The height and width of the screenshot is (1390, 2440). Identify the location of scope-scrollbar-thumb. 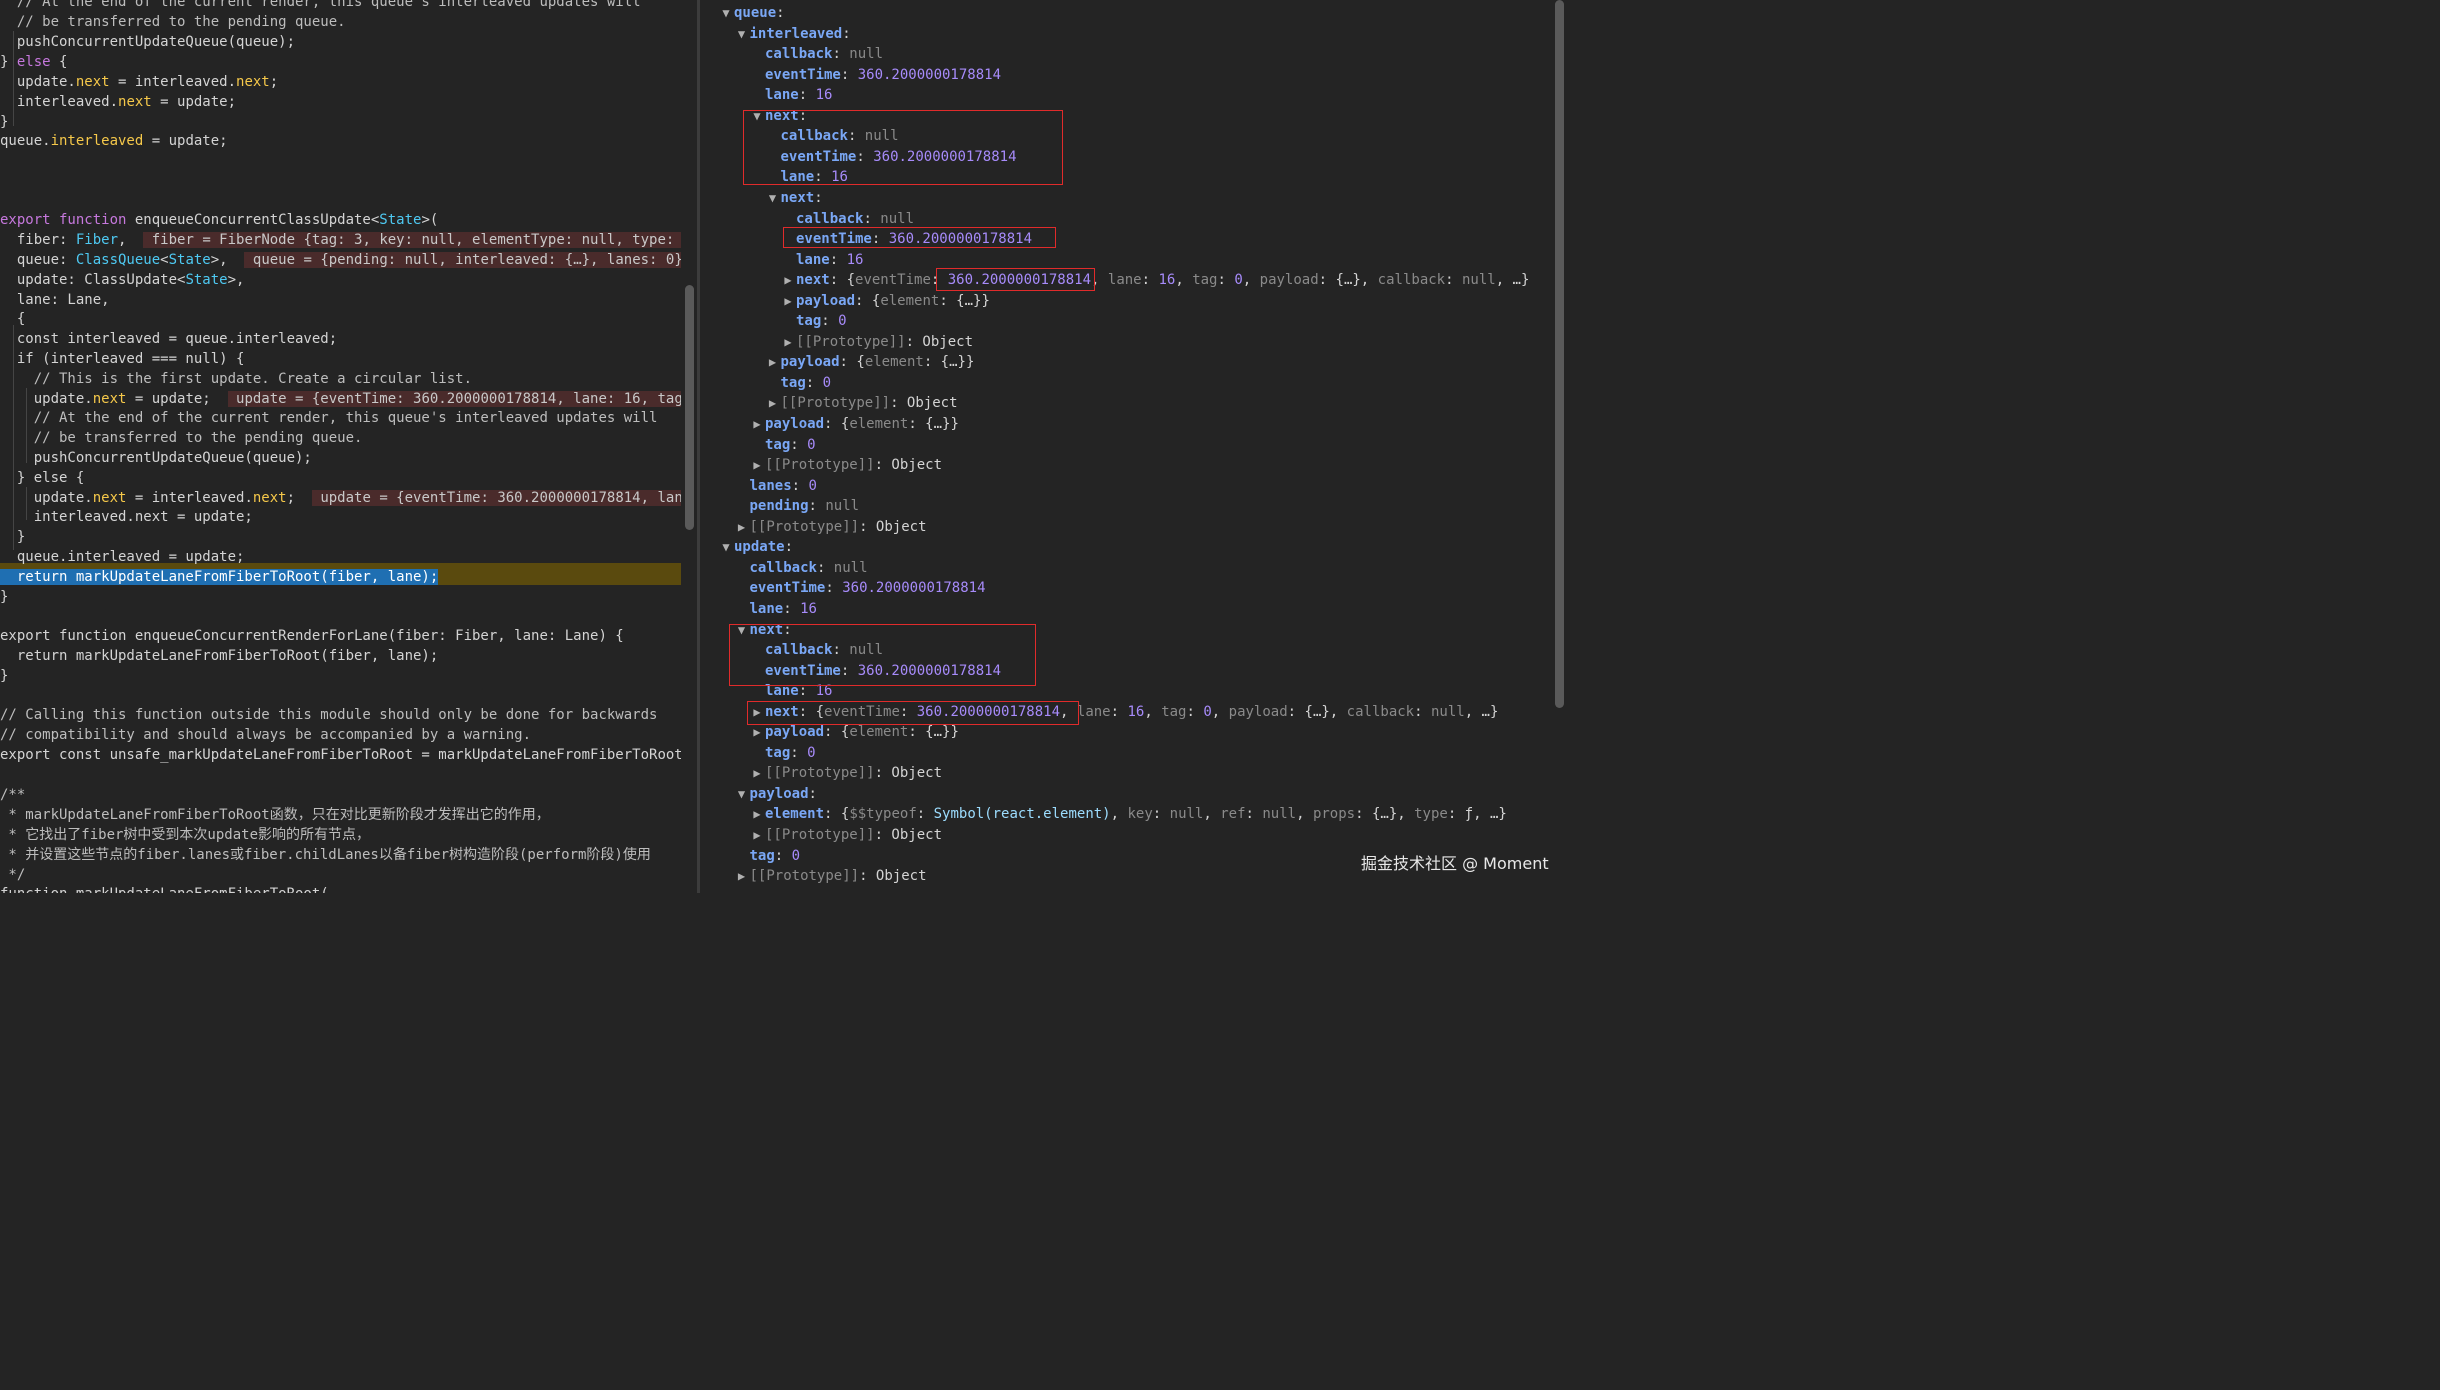
(1559, 354).